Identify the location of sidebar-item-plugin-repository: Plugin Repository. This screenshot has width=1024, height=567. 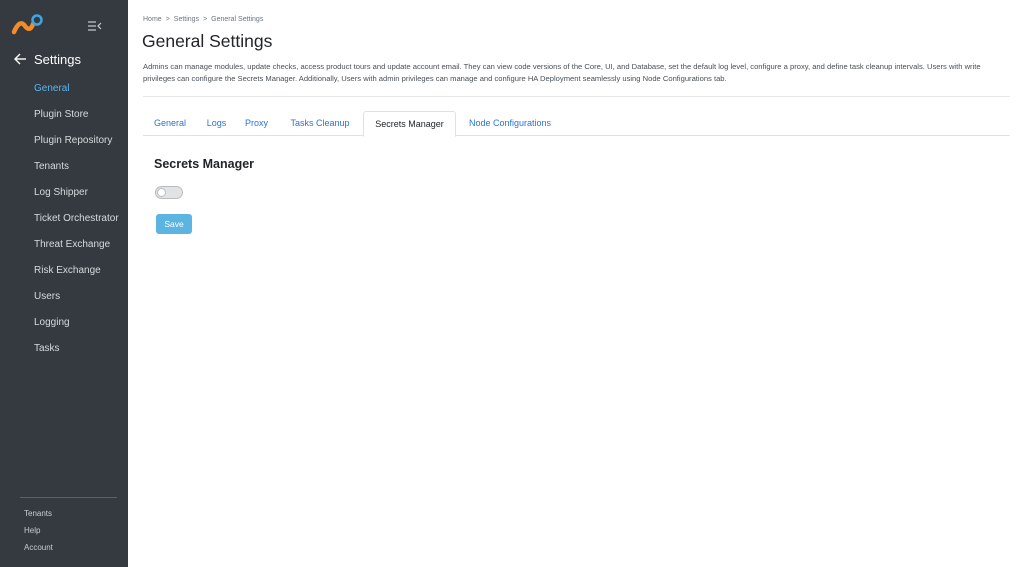
(64, 143).